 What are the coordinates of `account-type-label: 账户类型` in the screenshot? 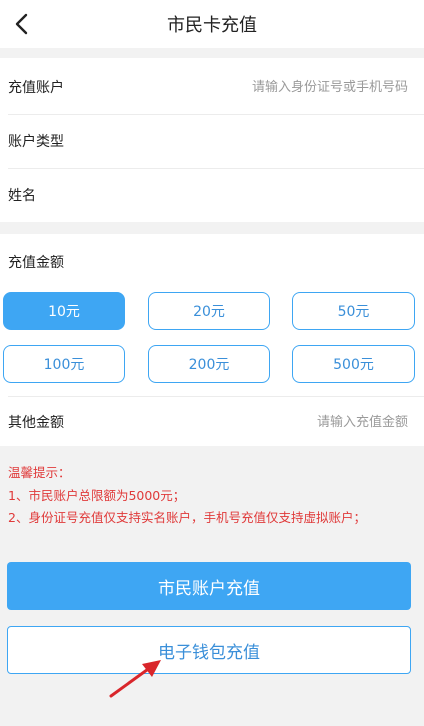 It's located at (36, 142).